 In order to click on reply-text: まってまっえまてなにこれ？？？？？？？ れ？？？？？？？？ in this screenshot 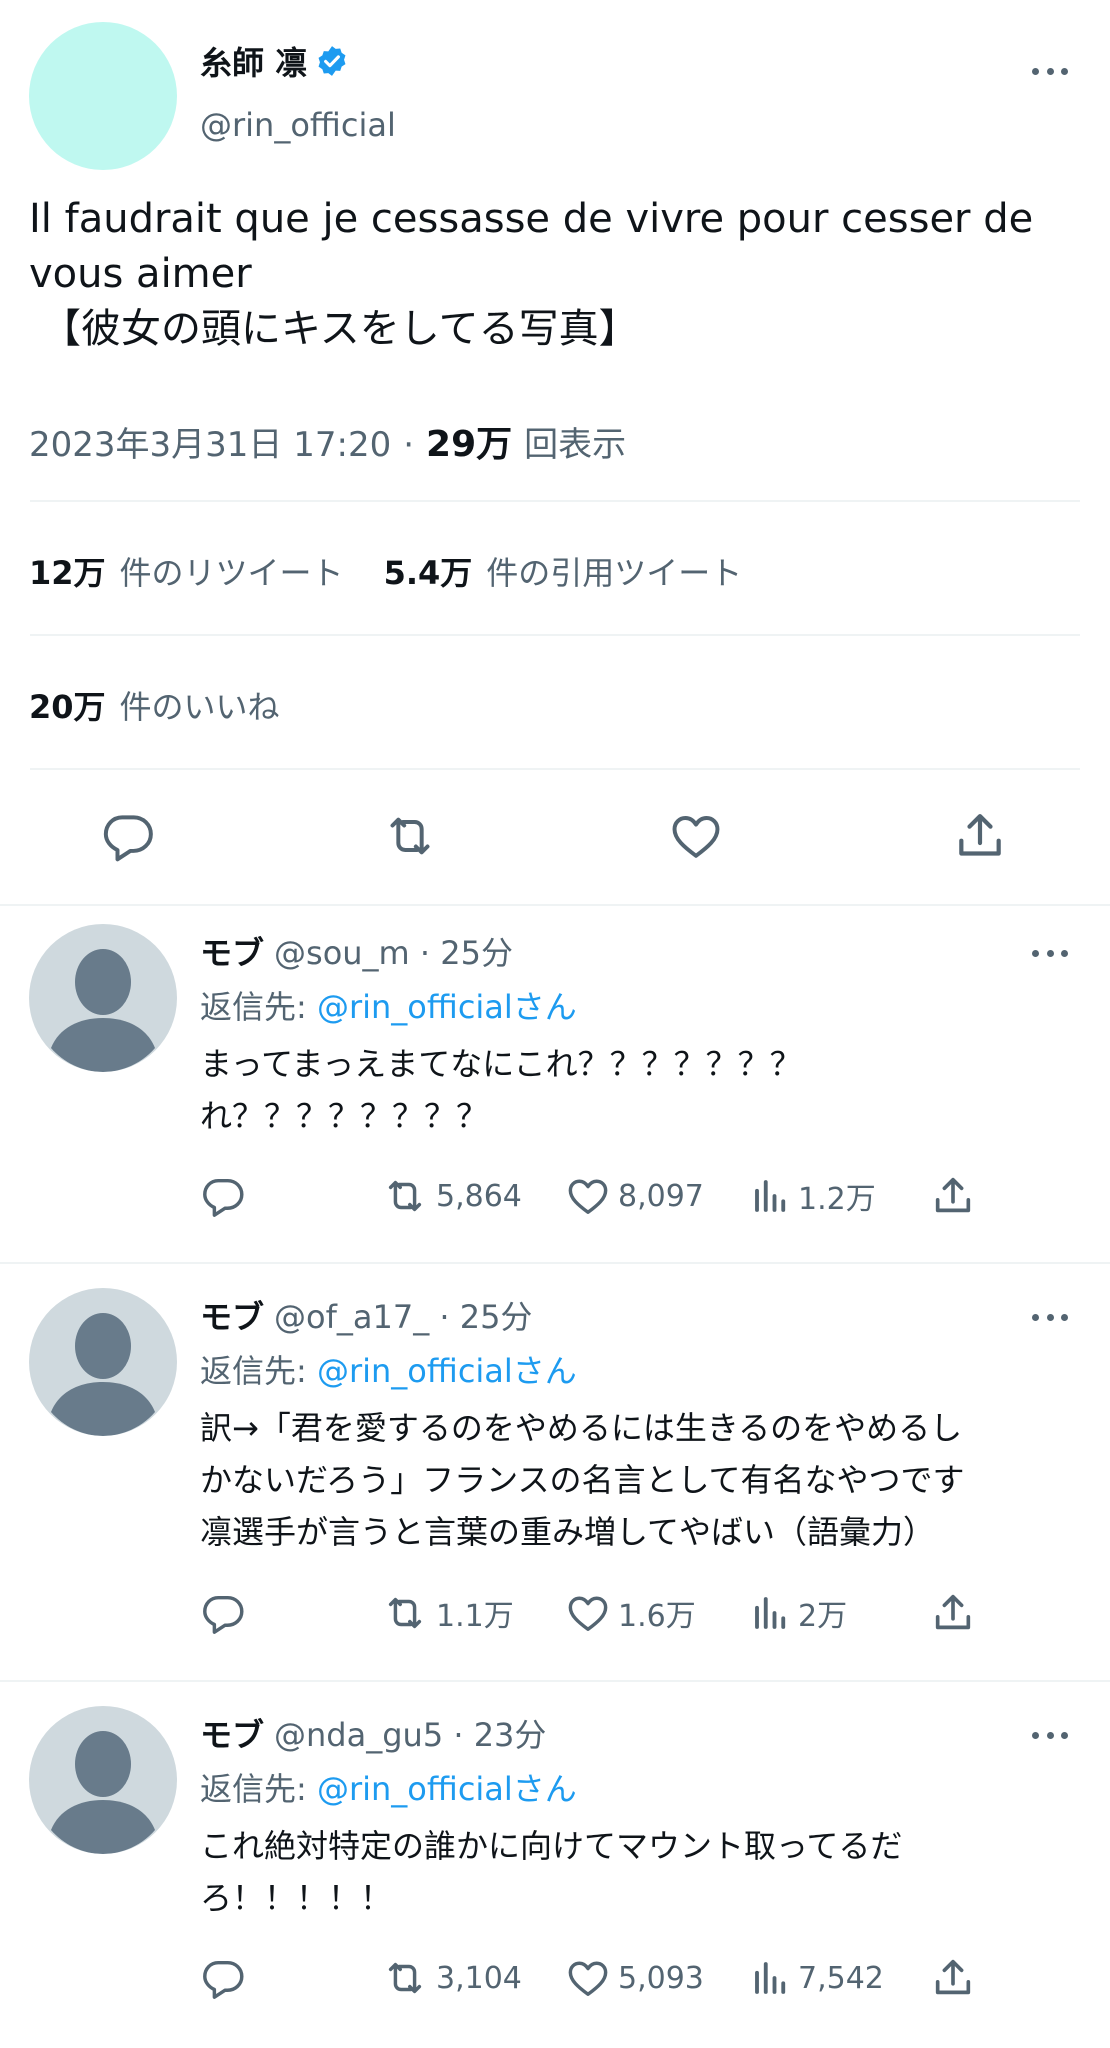, I will do `click(501, 1090)`.